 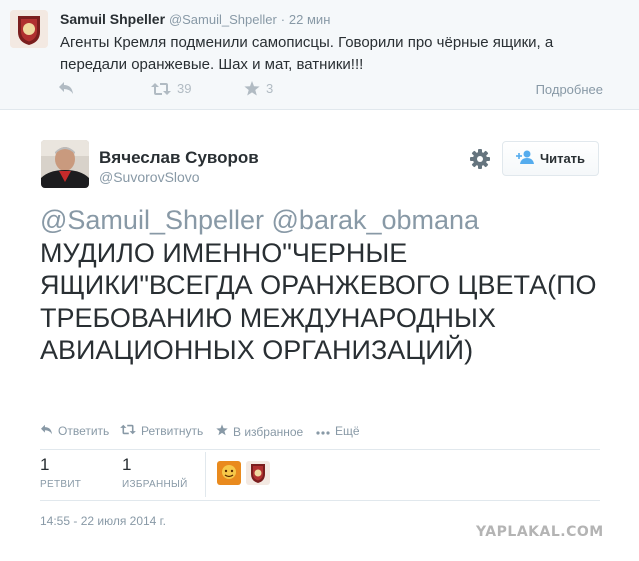 What do you see at coordinates (524, 158) in the screenshot?
I see `add-user-icon` at bounding box center [524, 158].